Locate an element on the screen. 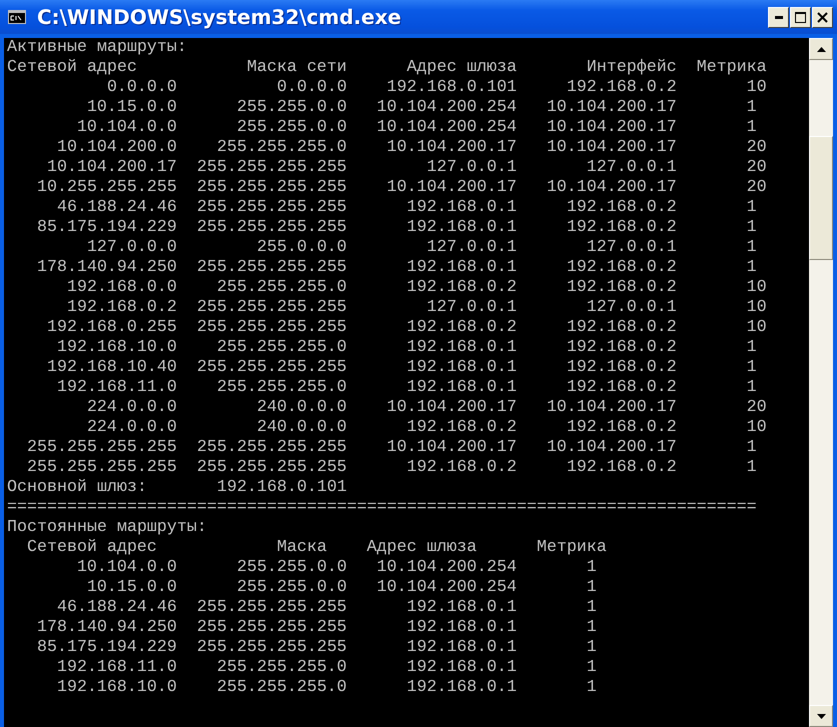  down-arrow-icon is located at coordinates (821, 716).